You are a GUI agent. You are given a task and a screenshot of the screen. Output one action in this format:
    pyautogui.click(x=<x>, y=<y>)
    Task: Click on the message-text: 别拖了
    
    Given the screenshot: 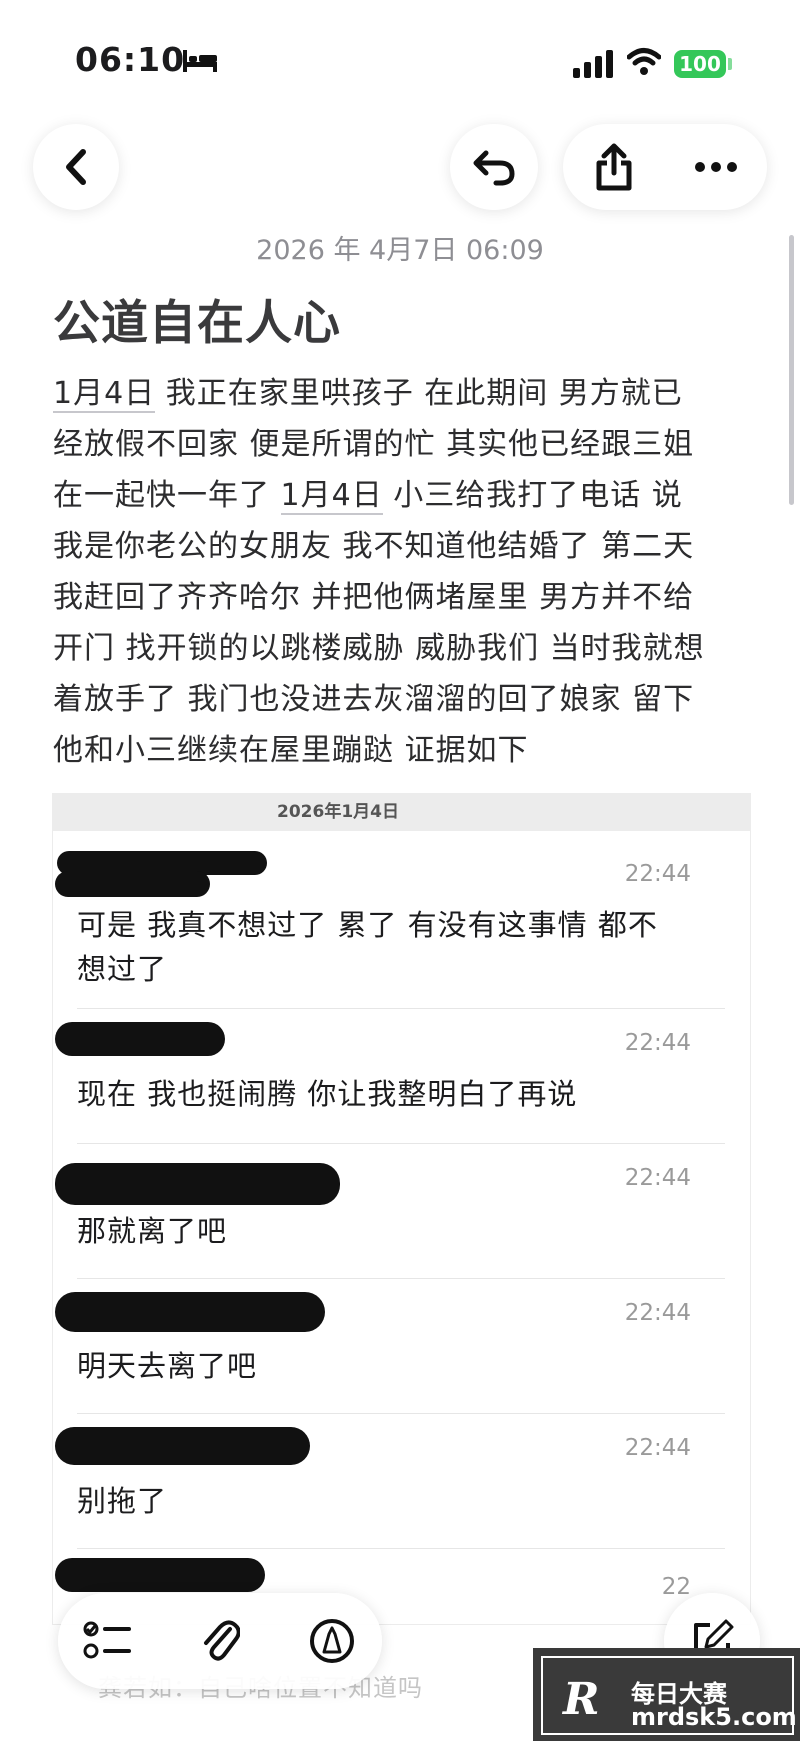 What is the action you would take?
    pyautogui.click(x=122, y=1501)
    